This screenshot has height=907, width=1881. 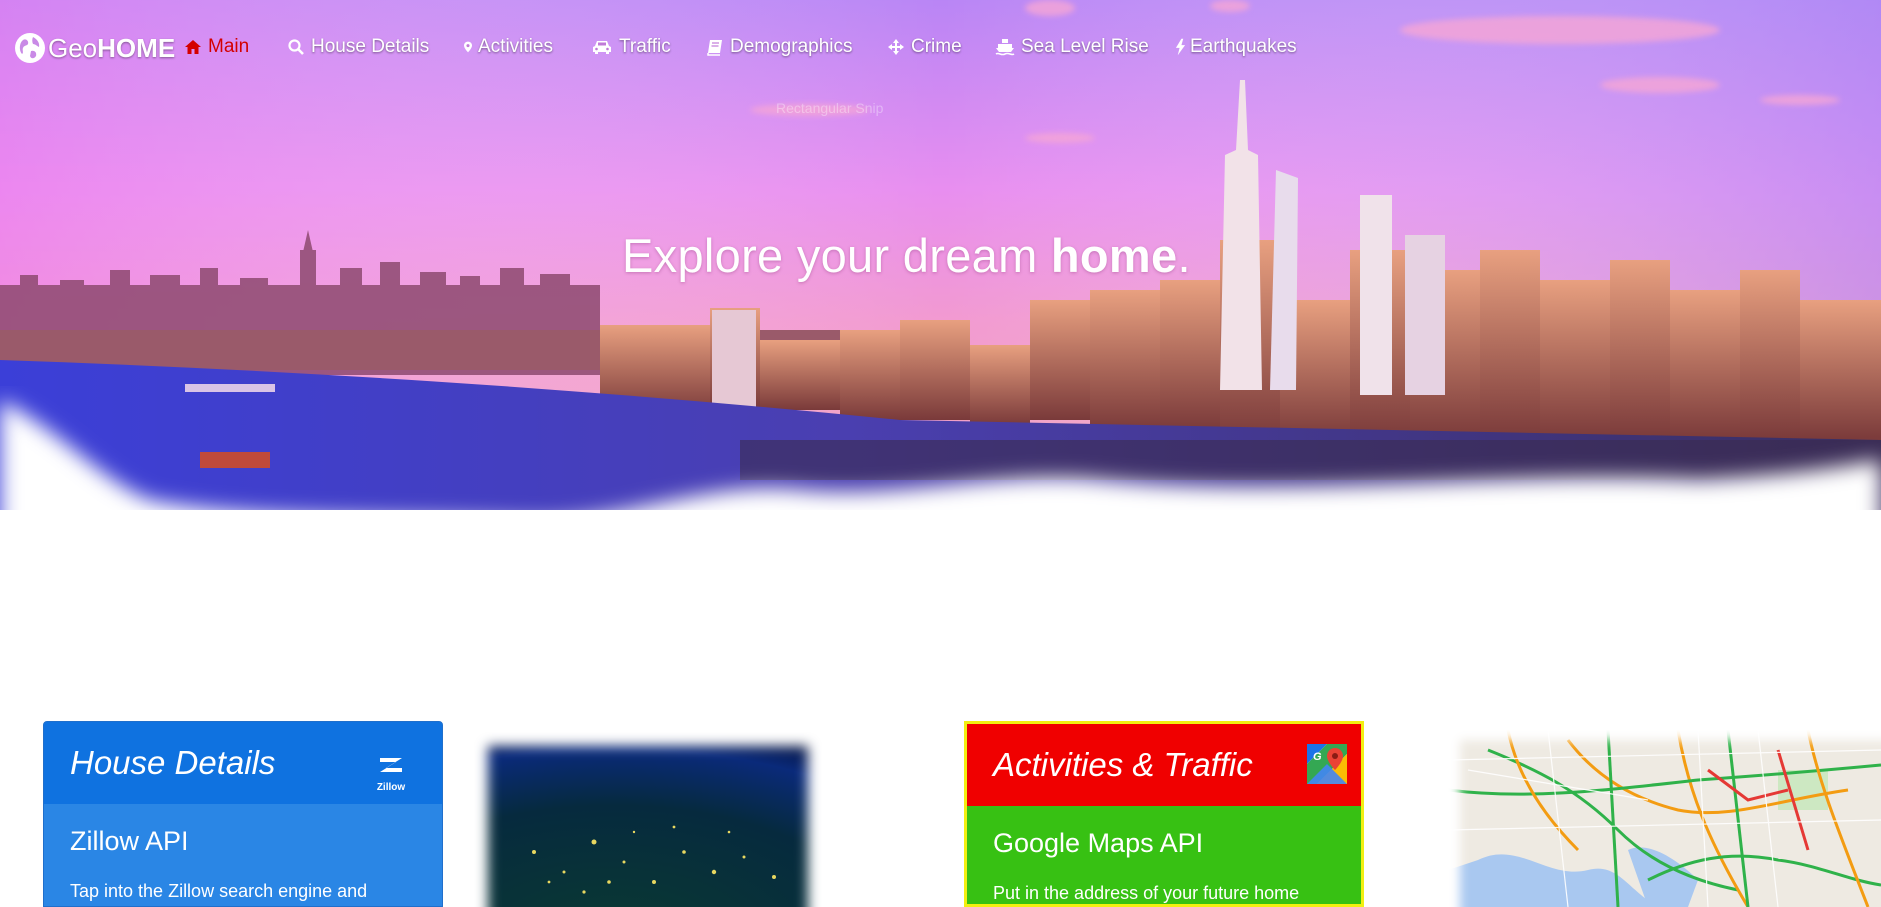 I want to click on house-details-title: House Details, so click(x=173, y=762).